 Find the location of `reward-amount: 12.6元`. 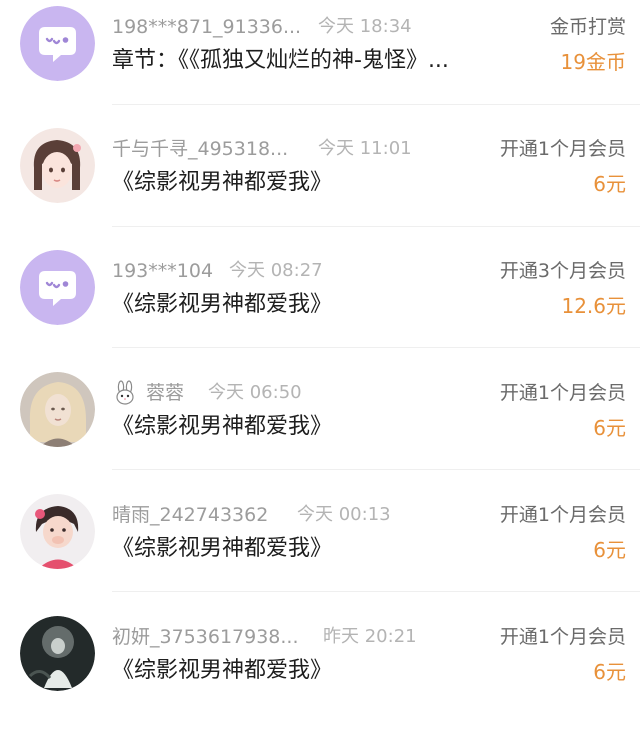

reward-amount: 12.6元 is located at coordinates (593, 306).